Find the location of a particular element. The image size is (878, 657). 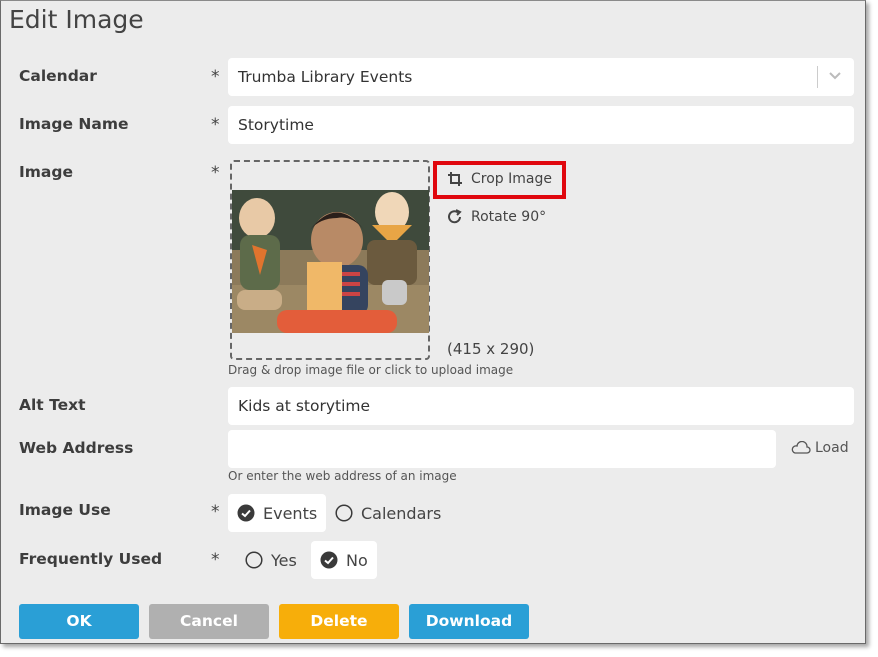

rotate-icon is located at coordinates (455, 216).